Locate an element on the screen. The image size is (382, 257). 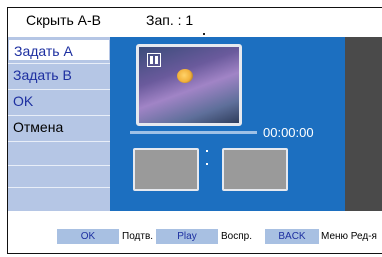
fish-image is located at coordinates (185, 76).